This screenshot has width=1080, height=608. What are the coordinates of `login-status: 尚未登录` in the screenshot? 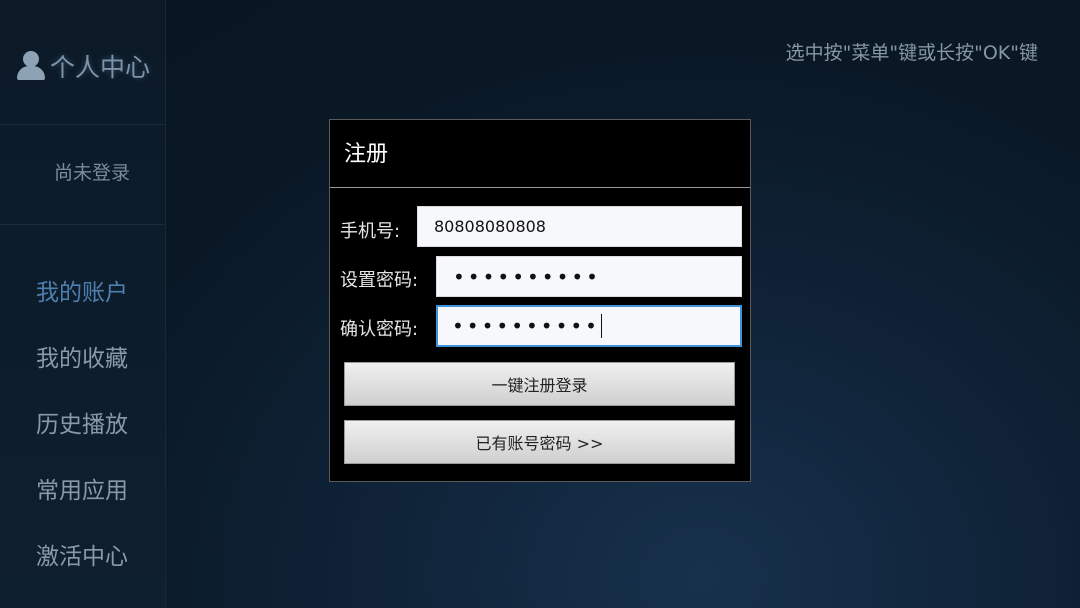 It's located at (92, 171).